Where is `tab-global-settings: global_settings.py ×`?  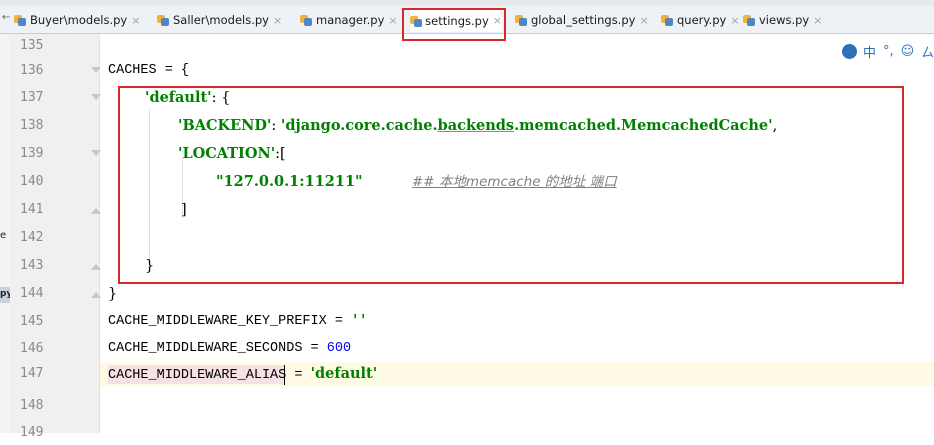 tab-global-settings: global_settings.py × is located at coordinates (582, 20).